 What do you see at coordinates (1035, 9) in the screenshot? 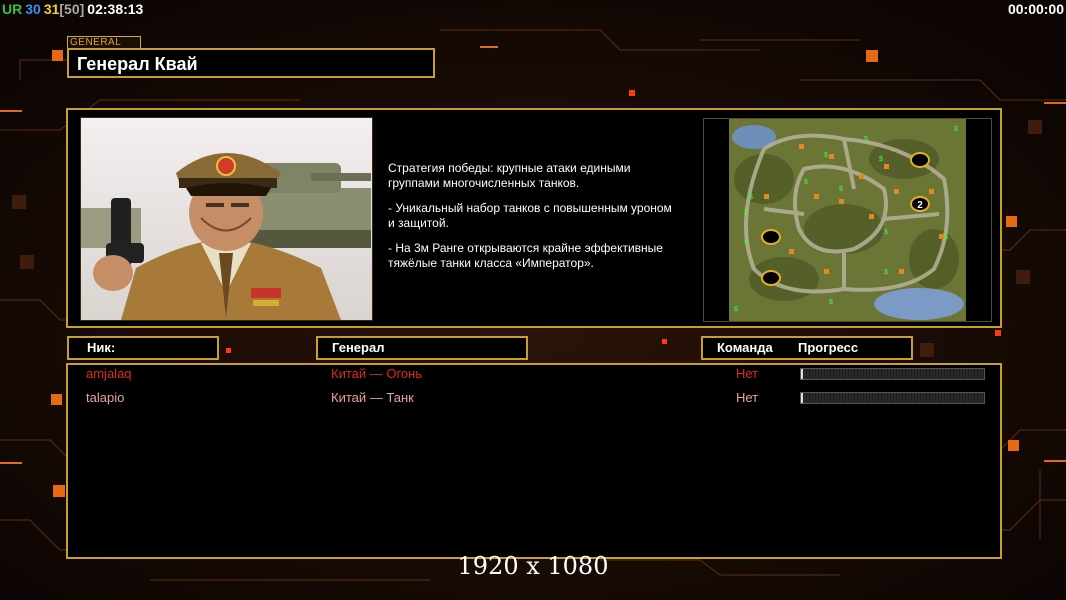
I see `game-timer: 00:00:00` at bounding box center [1035, 9].